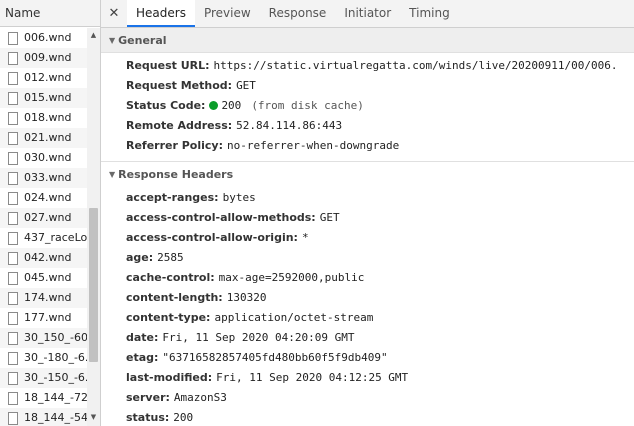 Image resolution: width=634 pixels, height=426 pixels. Describe the element at coordinates (48, 197) in the screenshot. I see `file-name: 024.wnd` at that location.